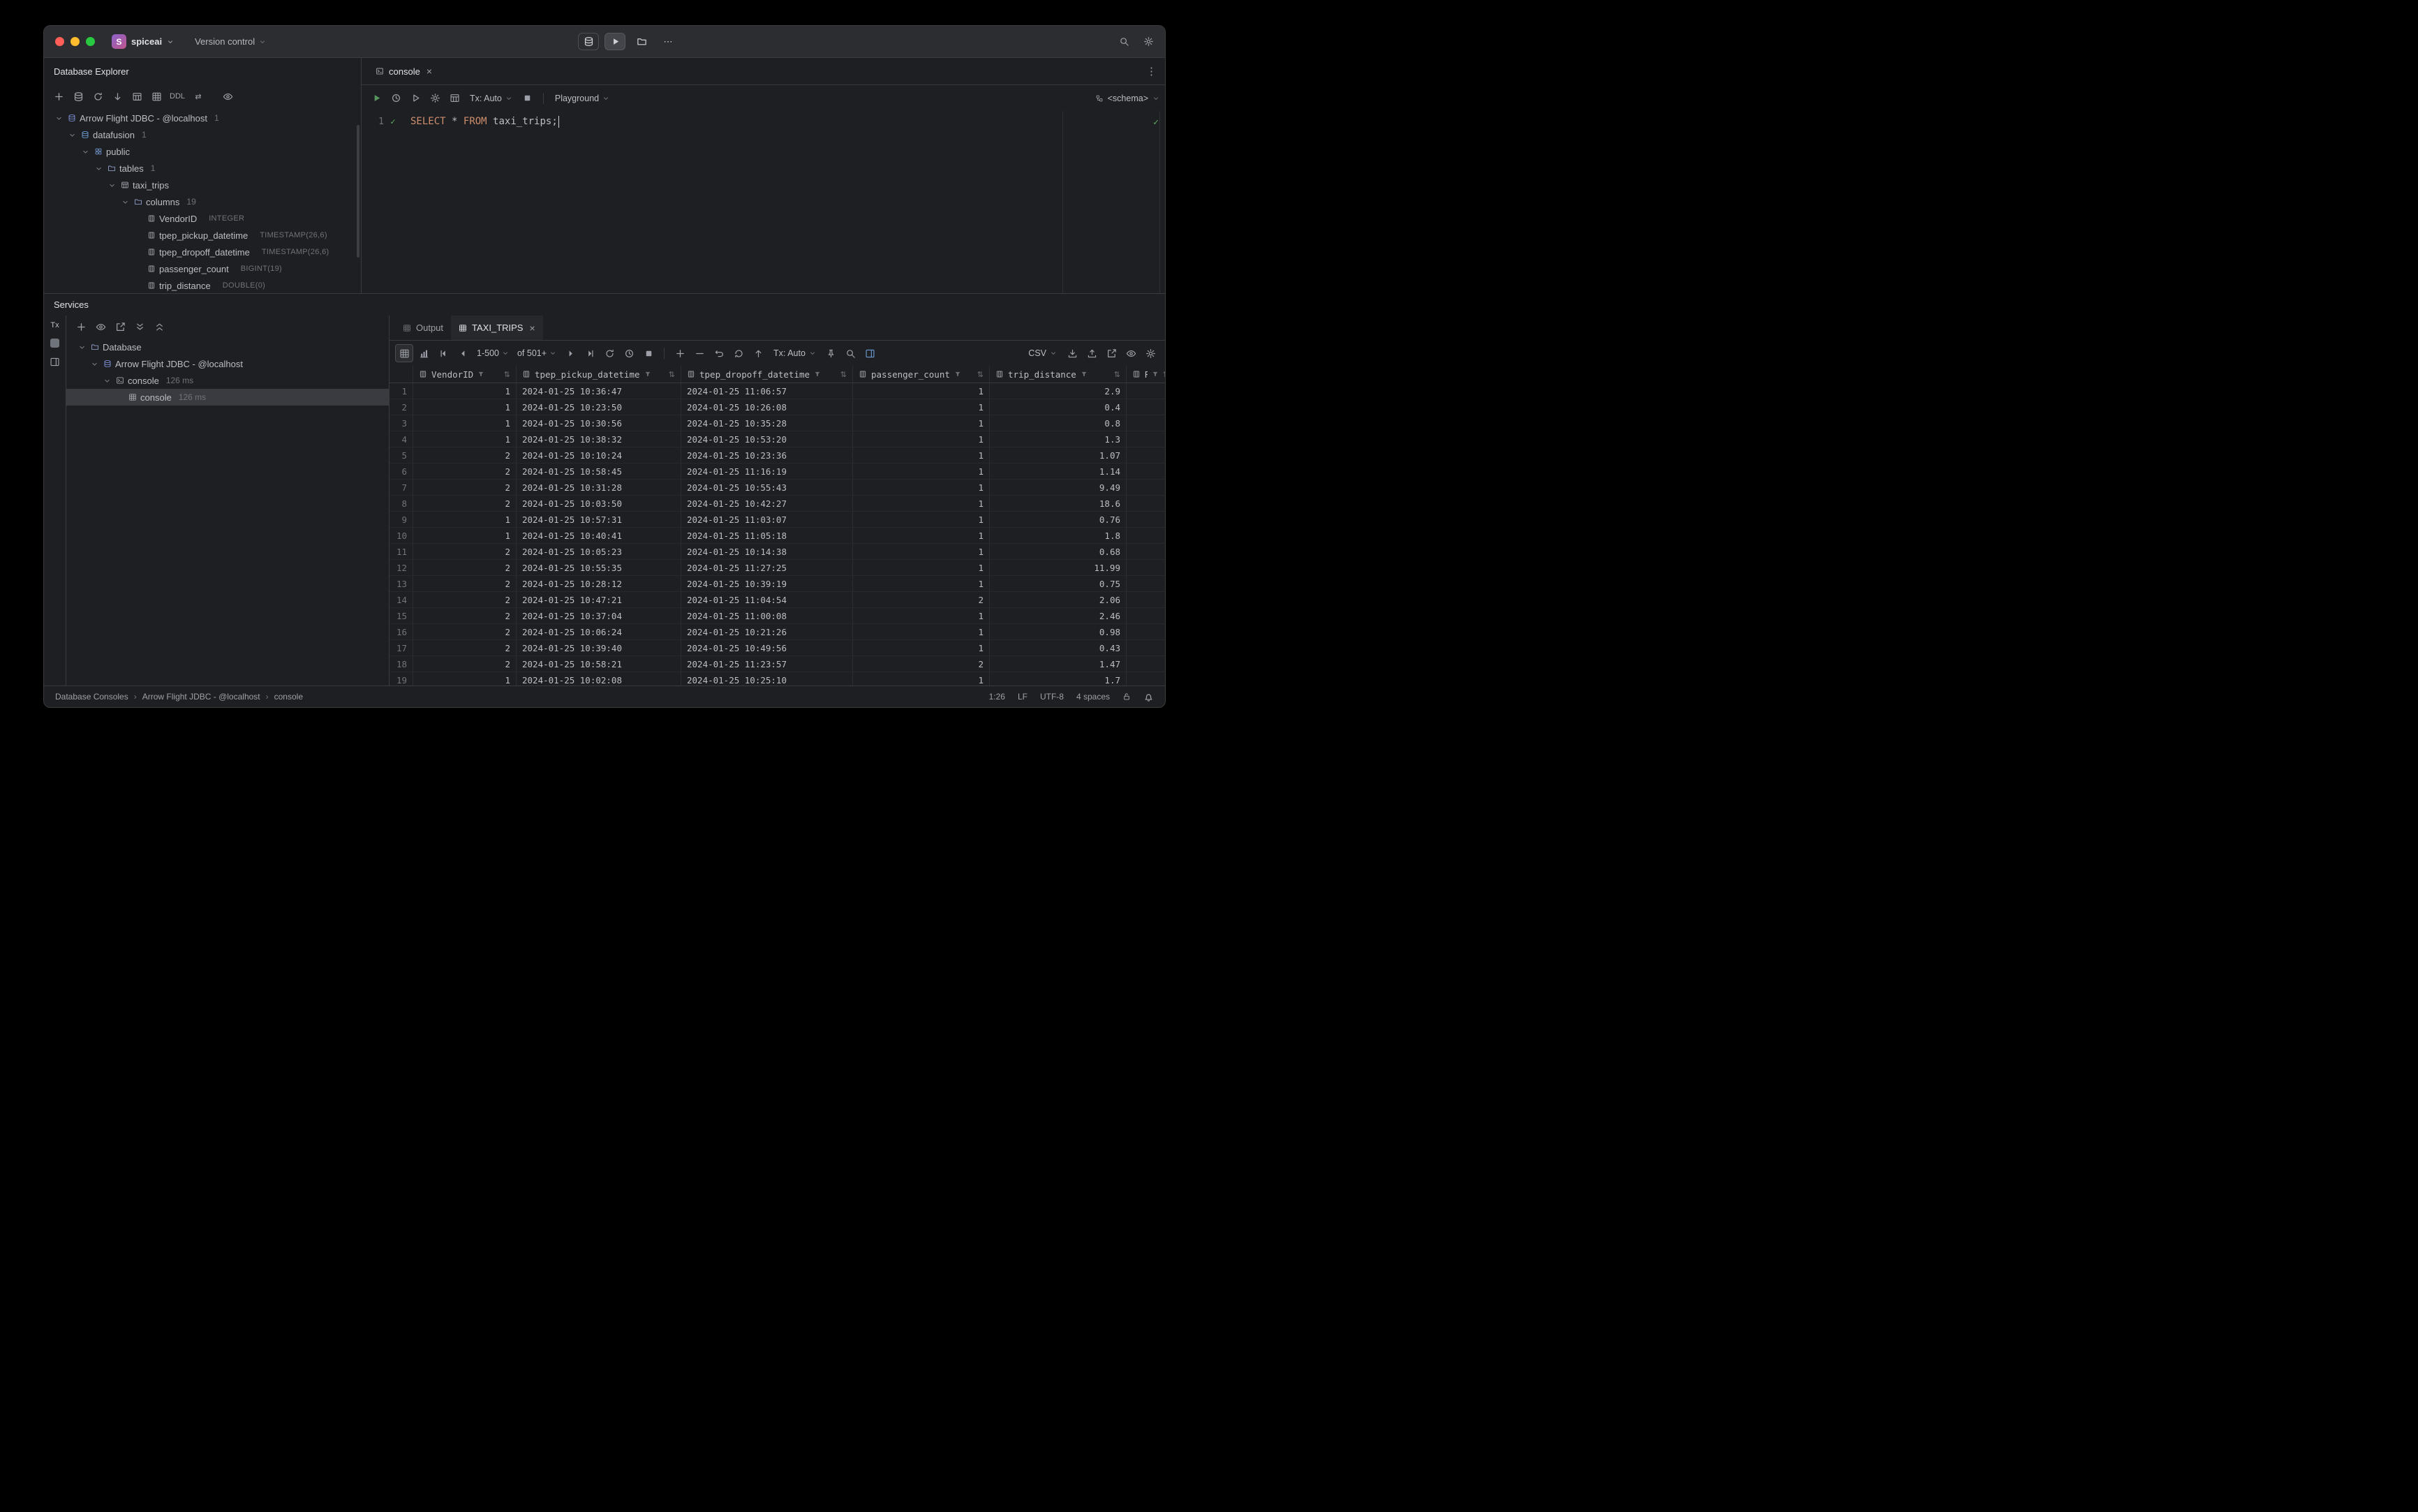 Image resolution: width=2418 pixels, height=1512 pixels. What do you see at coordinates (629, 353) in the screenshot?
I see `auto-refresh-icon` at bounding box center [629, 353].